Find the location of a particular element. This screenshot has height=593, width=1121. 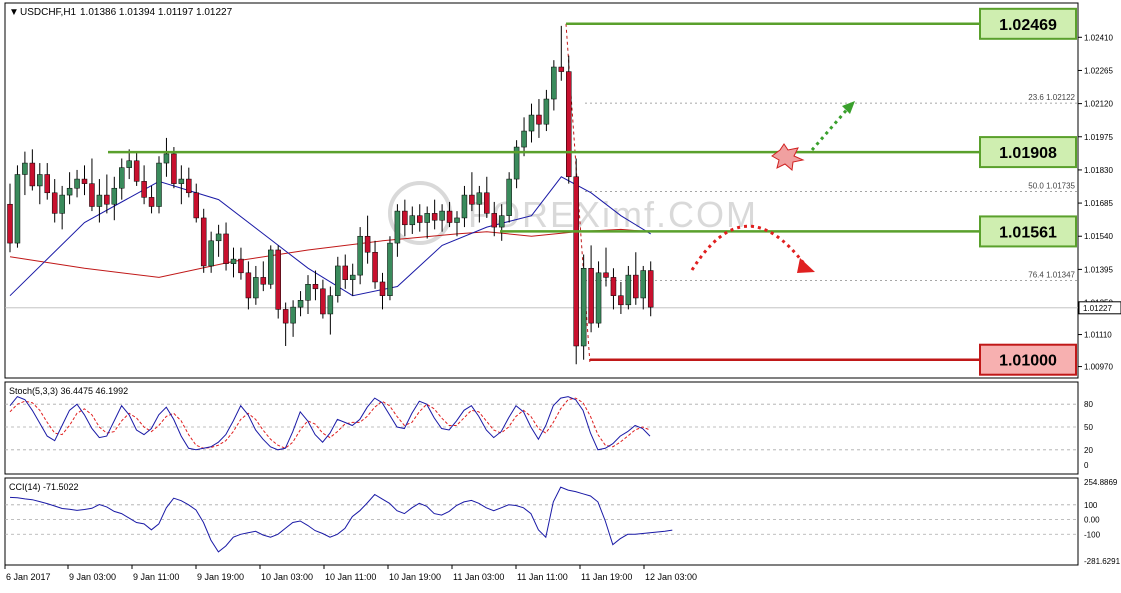

cci-axis-label: 0.00 is located at coordinates (1092, 520).